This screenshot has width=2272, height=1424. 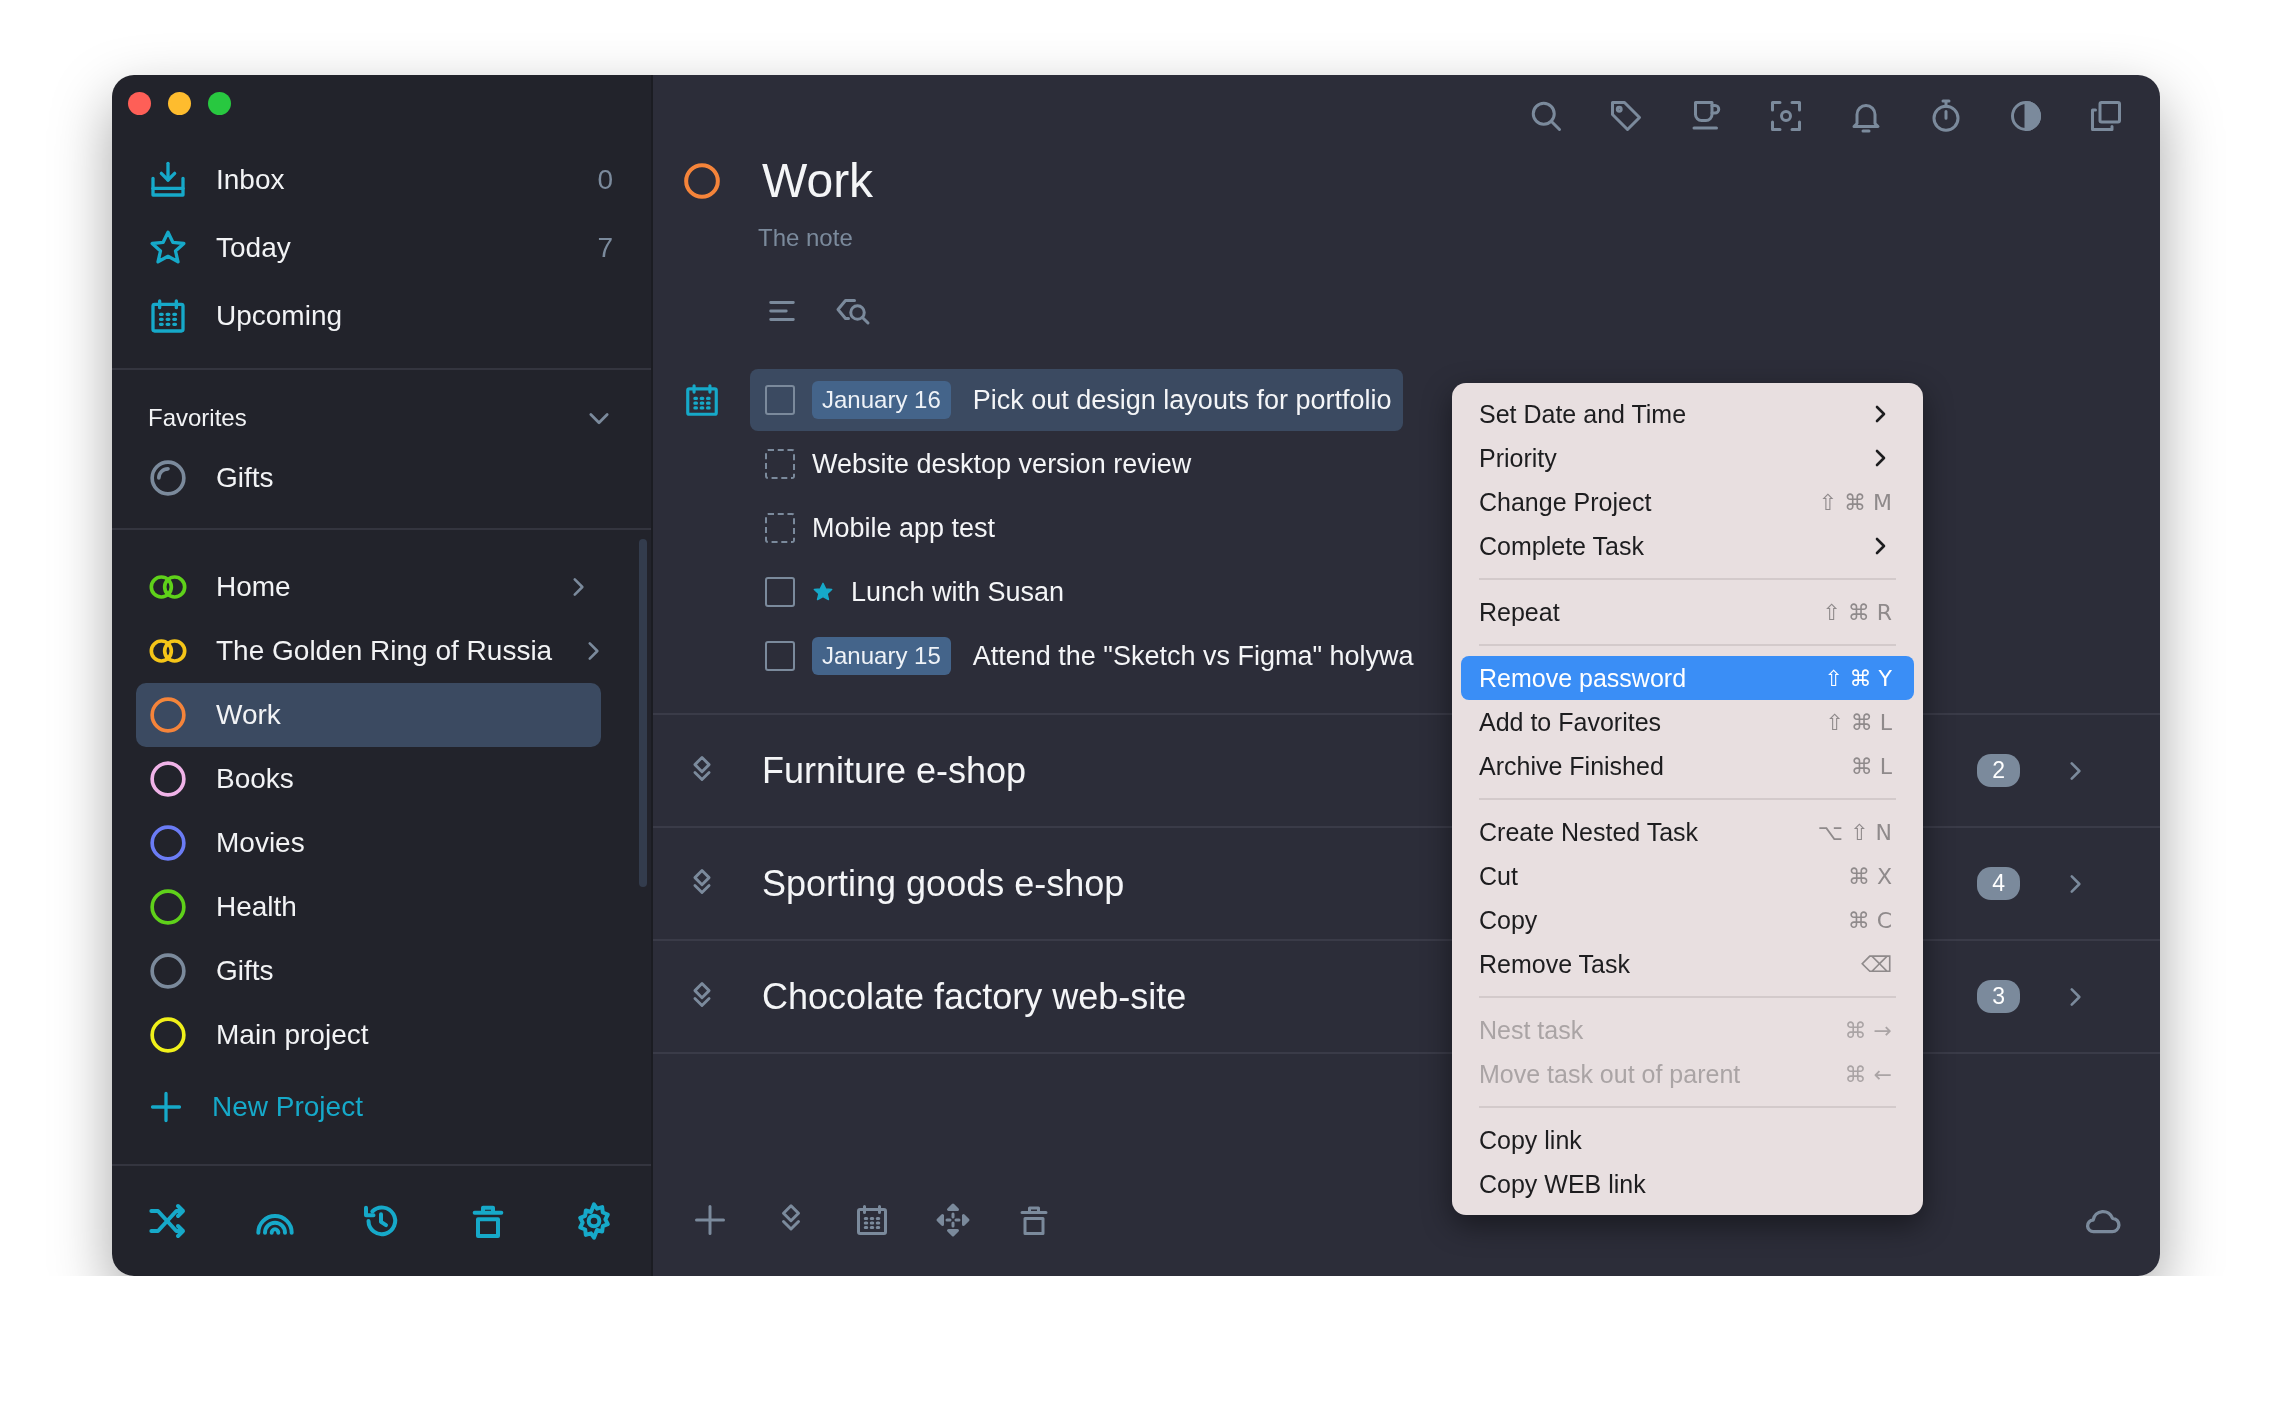 I want to click on menu-item: Cut ⌘ X, so click(x=1687, y=876).